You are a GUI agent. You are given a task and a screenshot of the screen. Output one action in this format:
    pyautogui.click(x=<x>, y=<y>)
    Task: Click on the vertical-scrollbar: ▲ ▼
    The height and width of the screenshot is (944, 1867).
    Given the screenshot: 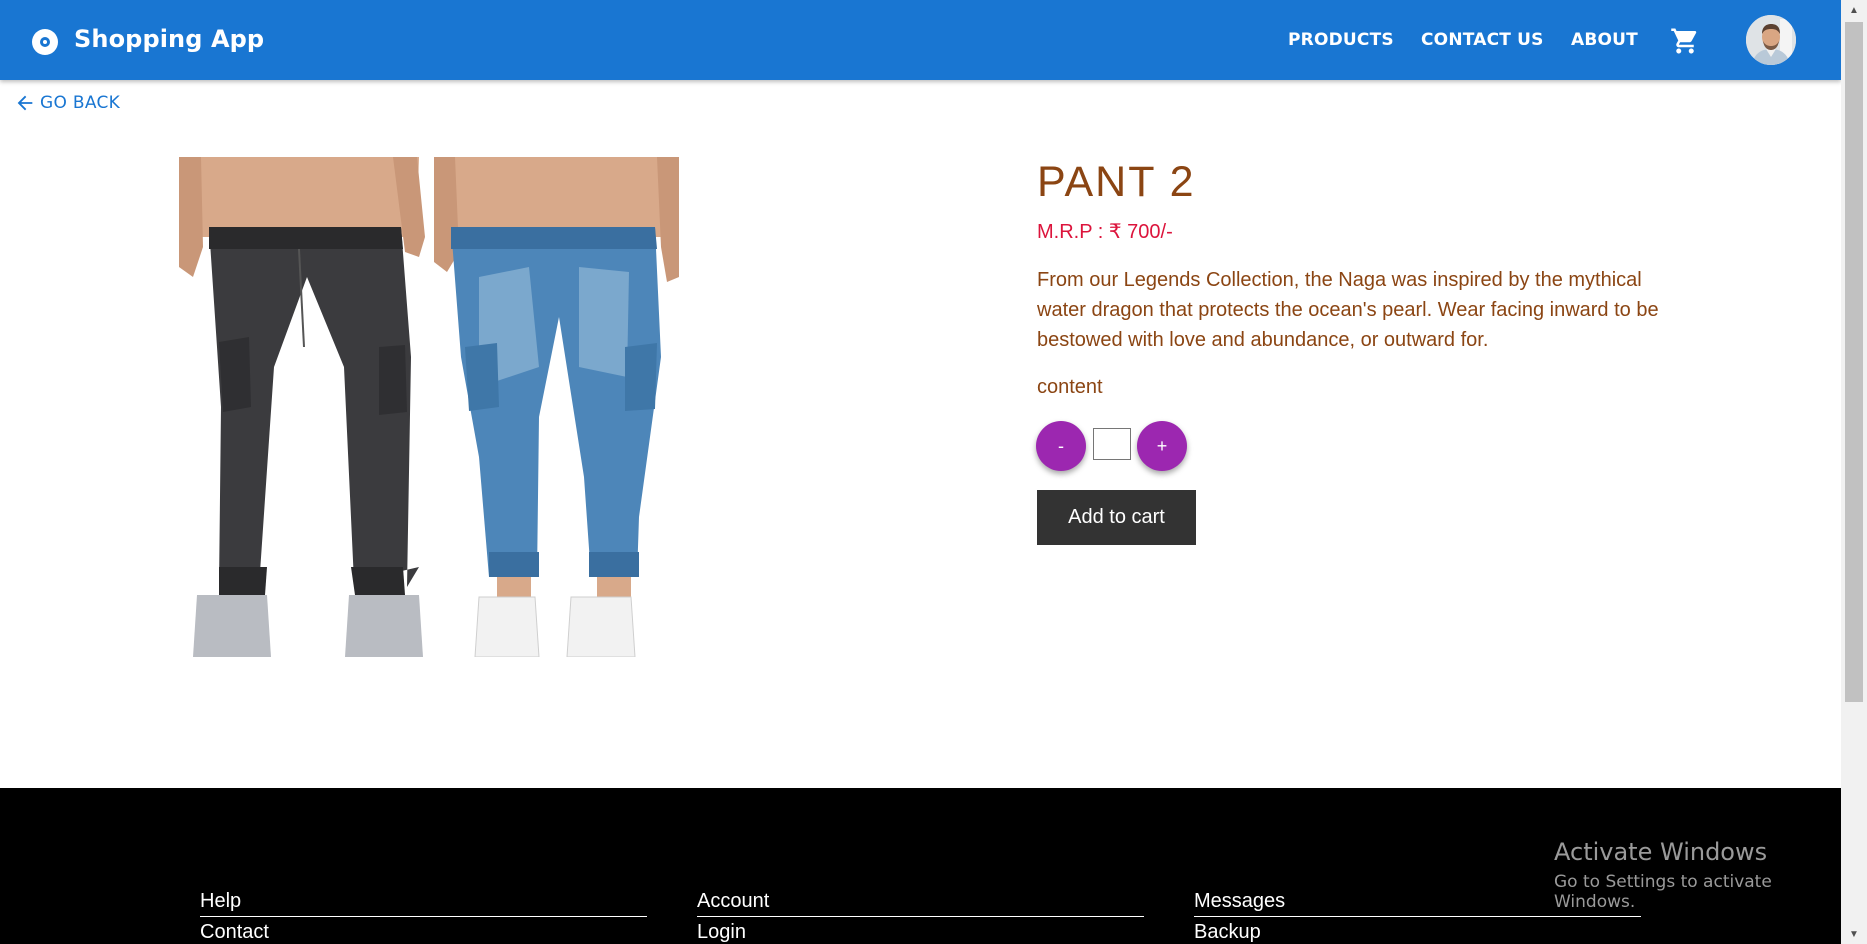 What is the action you would take?
    pyautogui.click(x=1854, y=472)
    